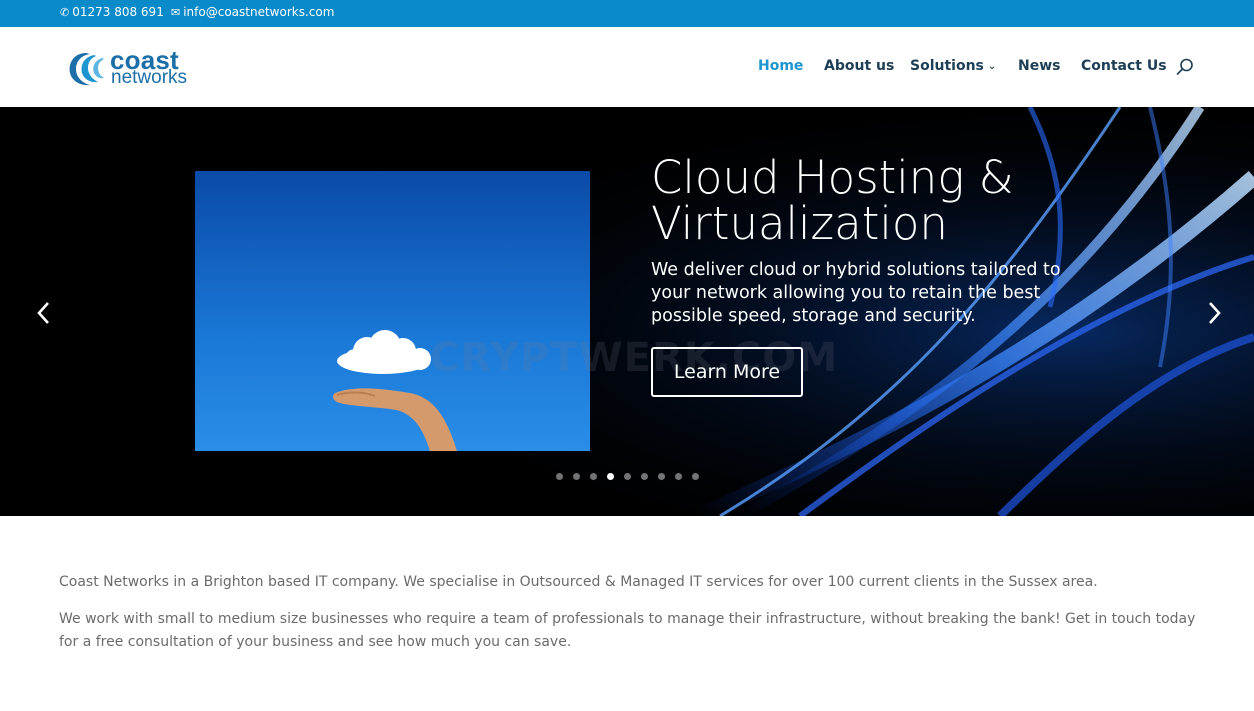 The height and width of the screenshot is (711, 1254). Describe the element at coordinates (947, 66) in the screenshot. I see `nav-solutions-label: Solutions` at that location.